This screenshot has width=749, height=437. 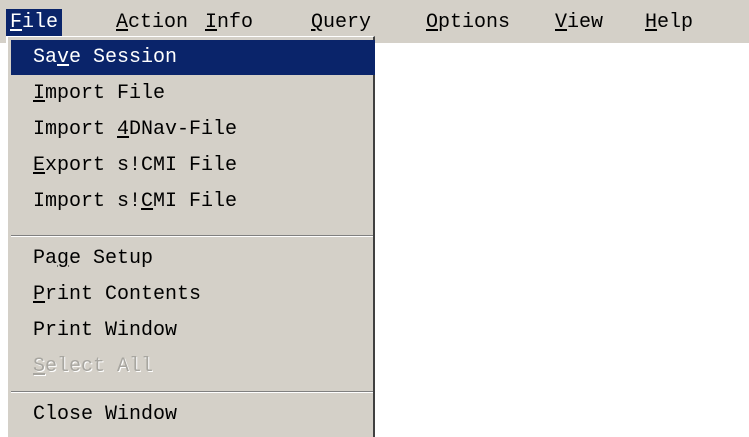 I want to click on menu-label-post: ptions, so click(x=474, y=22).